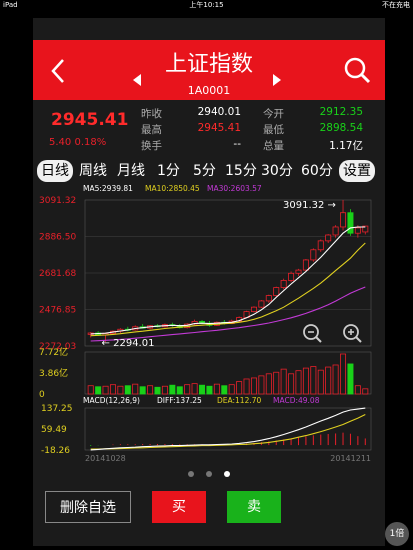  Describe the element at coordinates (151, 130) in the screenshot. I see `quote-label: 最高` at that location.